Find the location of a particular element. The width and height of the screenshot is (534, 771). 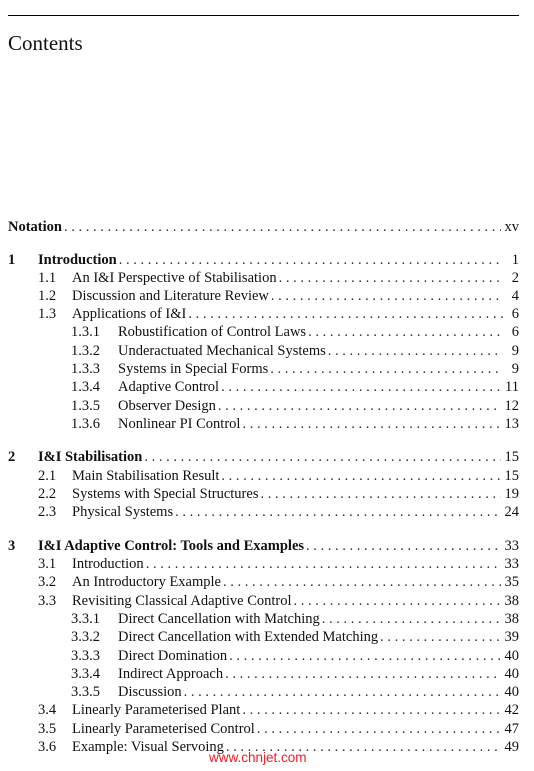

toc-entry: 3.3.1 Direct Cancellation with Matching 38 is located at coordinates (263, 619).